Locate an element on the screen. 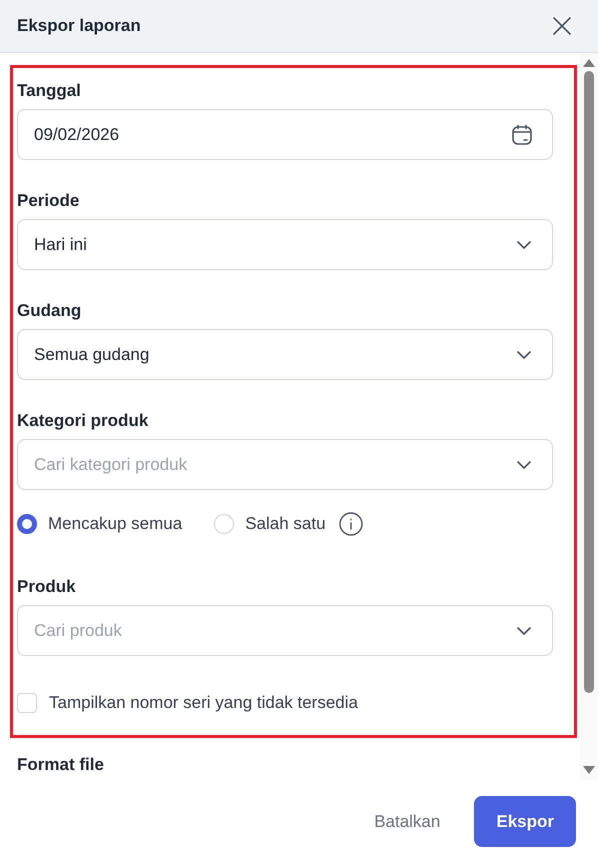 This screenshot has height=862, width=598. select-field: Hari ini is located at coordinates (285, 244).